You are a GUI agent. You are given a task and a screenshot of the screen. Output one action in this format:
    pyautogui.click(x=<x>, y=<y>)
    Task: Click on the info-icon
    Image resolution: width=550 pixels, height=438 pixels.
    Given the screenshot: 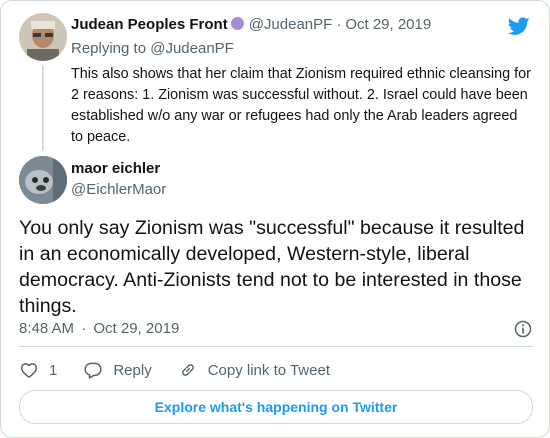 What is the action you would take?
    pyautogui.click(x=523, y=329)
    